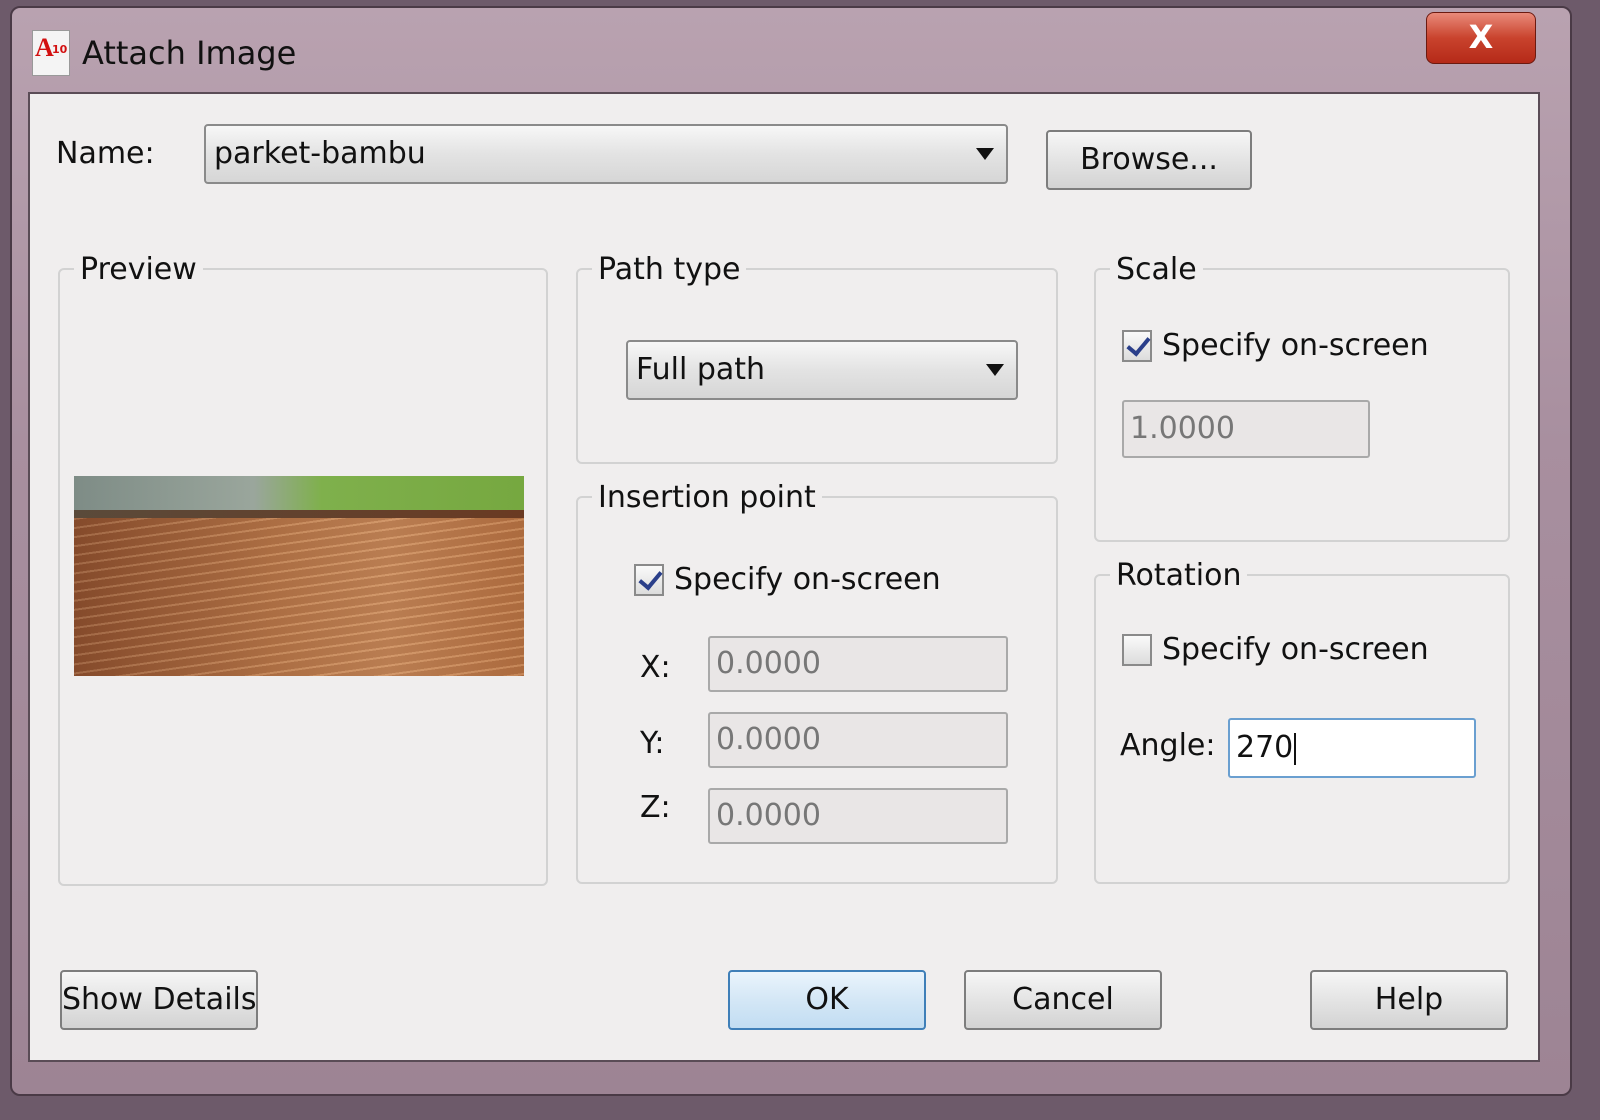  Describe the element at coordinates (822, 370) in the screenshot. I see `path-type-dropdown: Full path` at that location.